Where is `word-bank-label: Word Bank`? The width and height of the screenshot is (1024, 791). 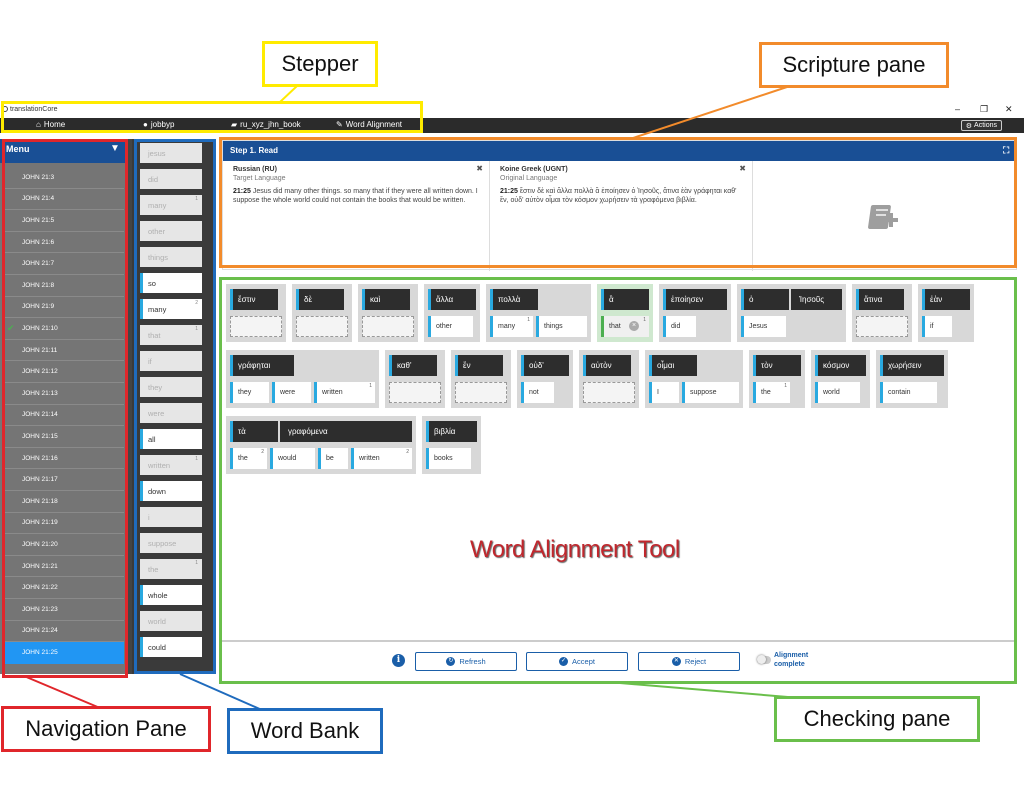
word-bank-label: Word Bank is located at coordinates (305, 731).